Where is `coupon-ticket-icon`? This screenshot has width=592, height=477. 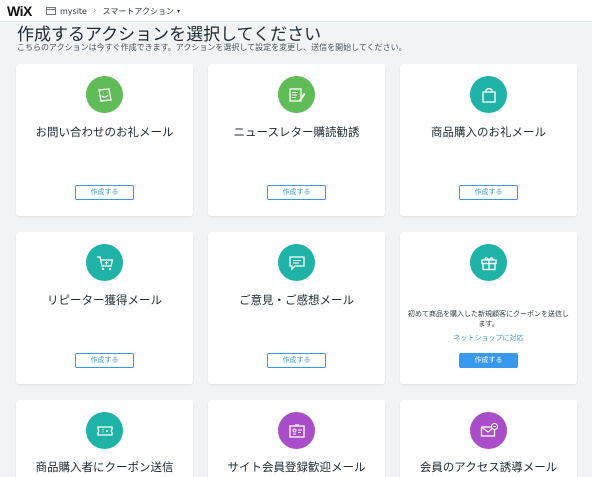 coupon-ticket-icon is located at coordinates (104, 430).